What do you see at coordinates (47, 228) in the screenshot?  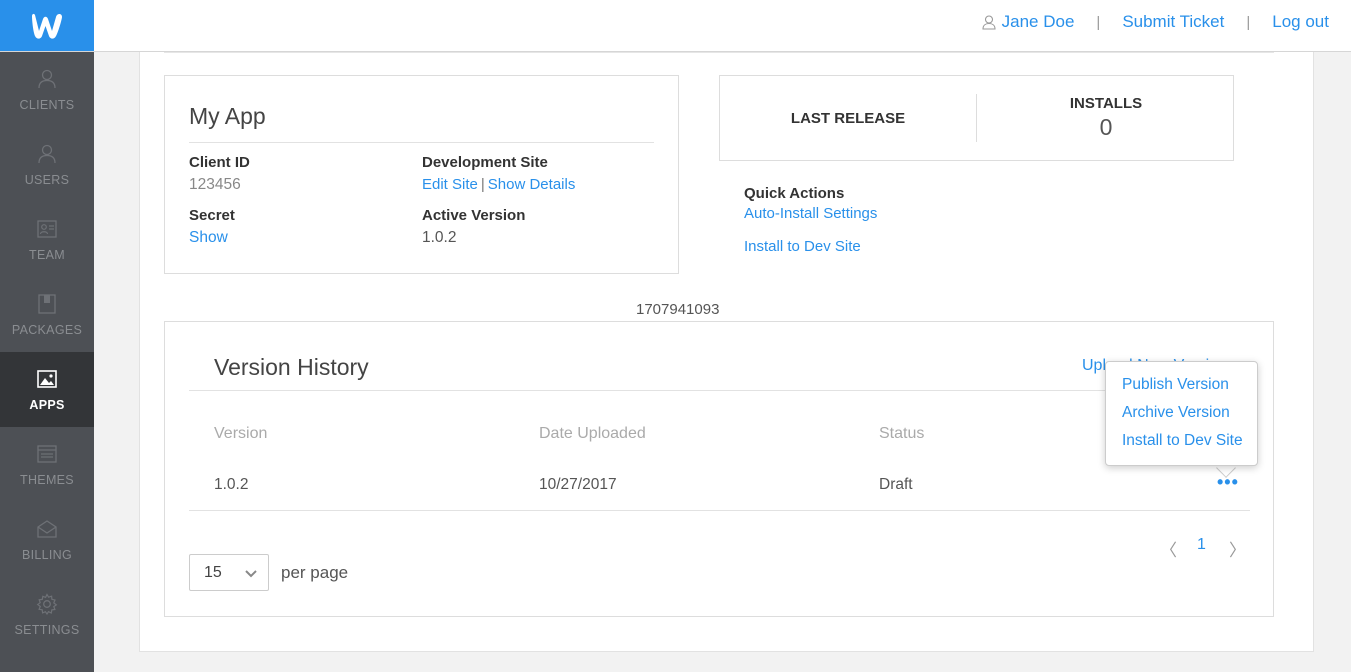 I see `team-card-icon` at bounding box center [47, 228].